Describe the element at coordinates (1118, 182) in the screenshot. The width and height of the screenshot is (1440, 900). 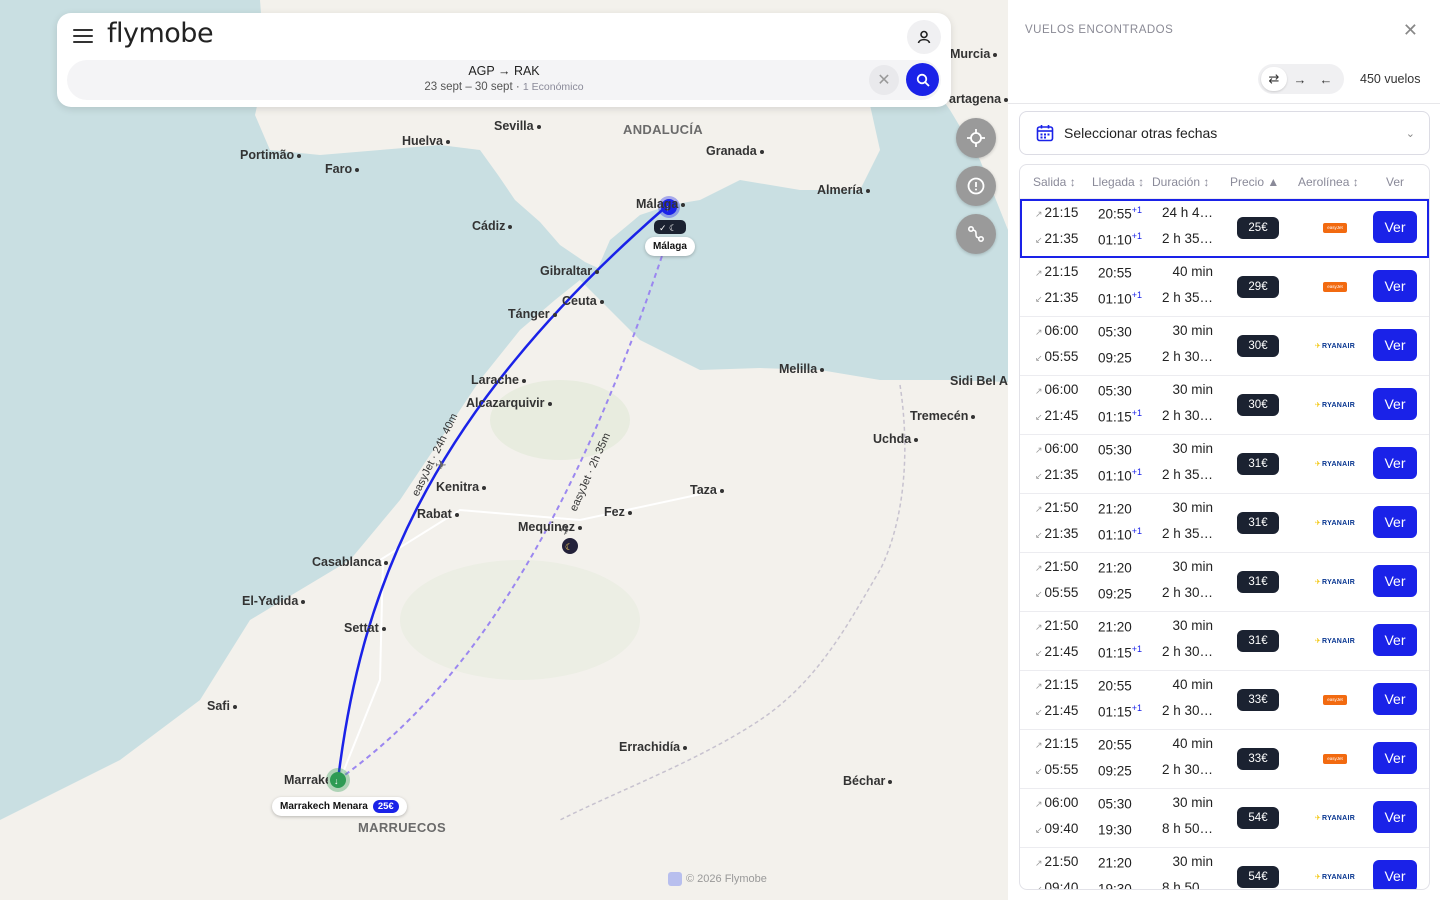
I see `sort-llegada: Llegada ↕` at that location.